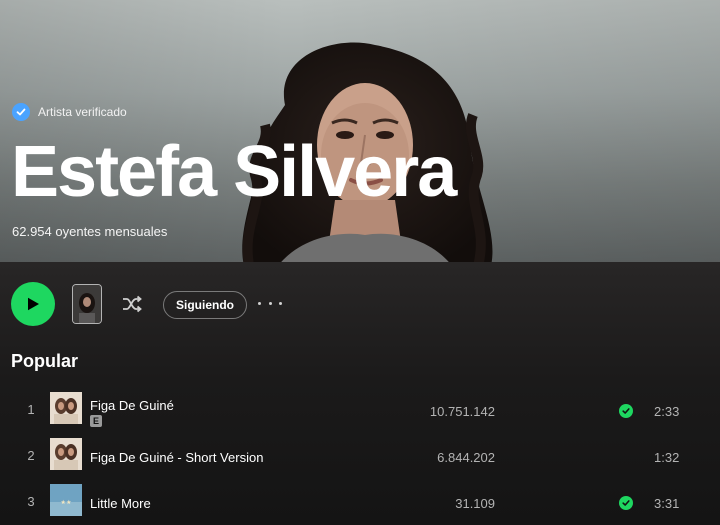 This screenshot has height=525, width=720. What do you see at coordinates (667, 503) in the screenshot?
I see `track-duration: 3:31` at bounding box center [667, 503].